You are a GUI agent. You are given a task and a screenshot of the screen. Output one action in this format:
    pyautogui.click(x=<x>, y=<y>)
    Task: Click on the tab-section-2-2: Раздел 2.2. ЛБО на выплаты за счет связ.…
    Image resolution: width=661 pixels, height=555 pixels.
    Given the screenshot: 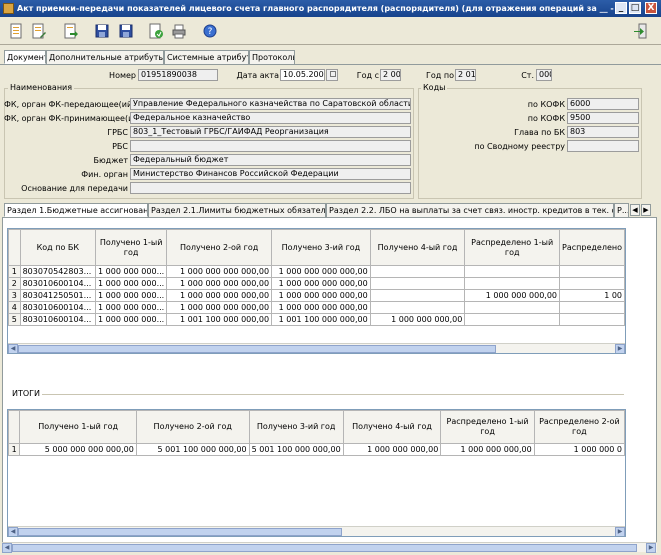 What is the action you would take?
    pyautogui.click(x=470, y=210)
    